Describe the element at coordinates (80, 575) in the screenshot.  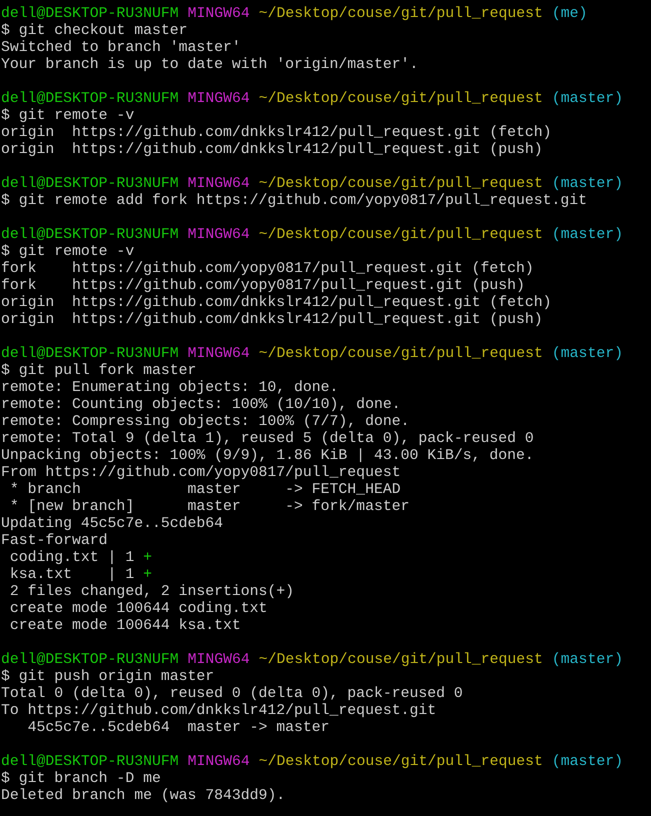
I see `output-line: ksa.txt | 1 +` at that location.